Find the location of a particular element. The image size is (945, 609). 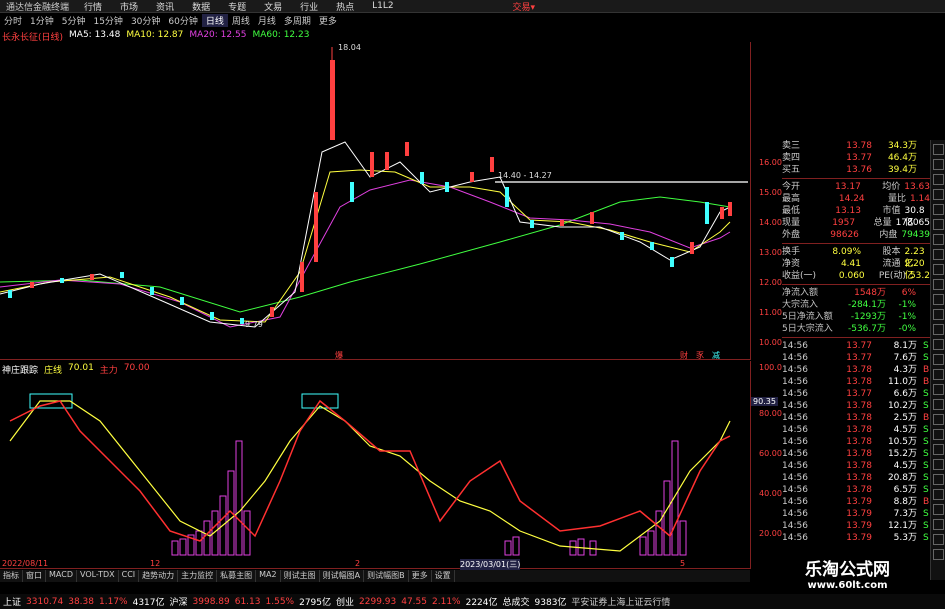

flow-label: 5日大宗流入 is located at coordinates (807, 329).